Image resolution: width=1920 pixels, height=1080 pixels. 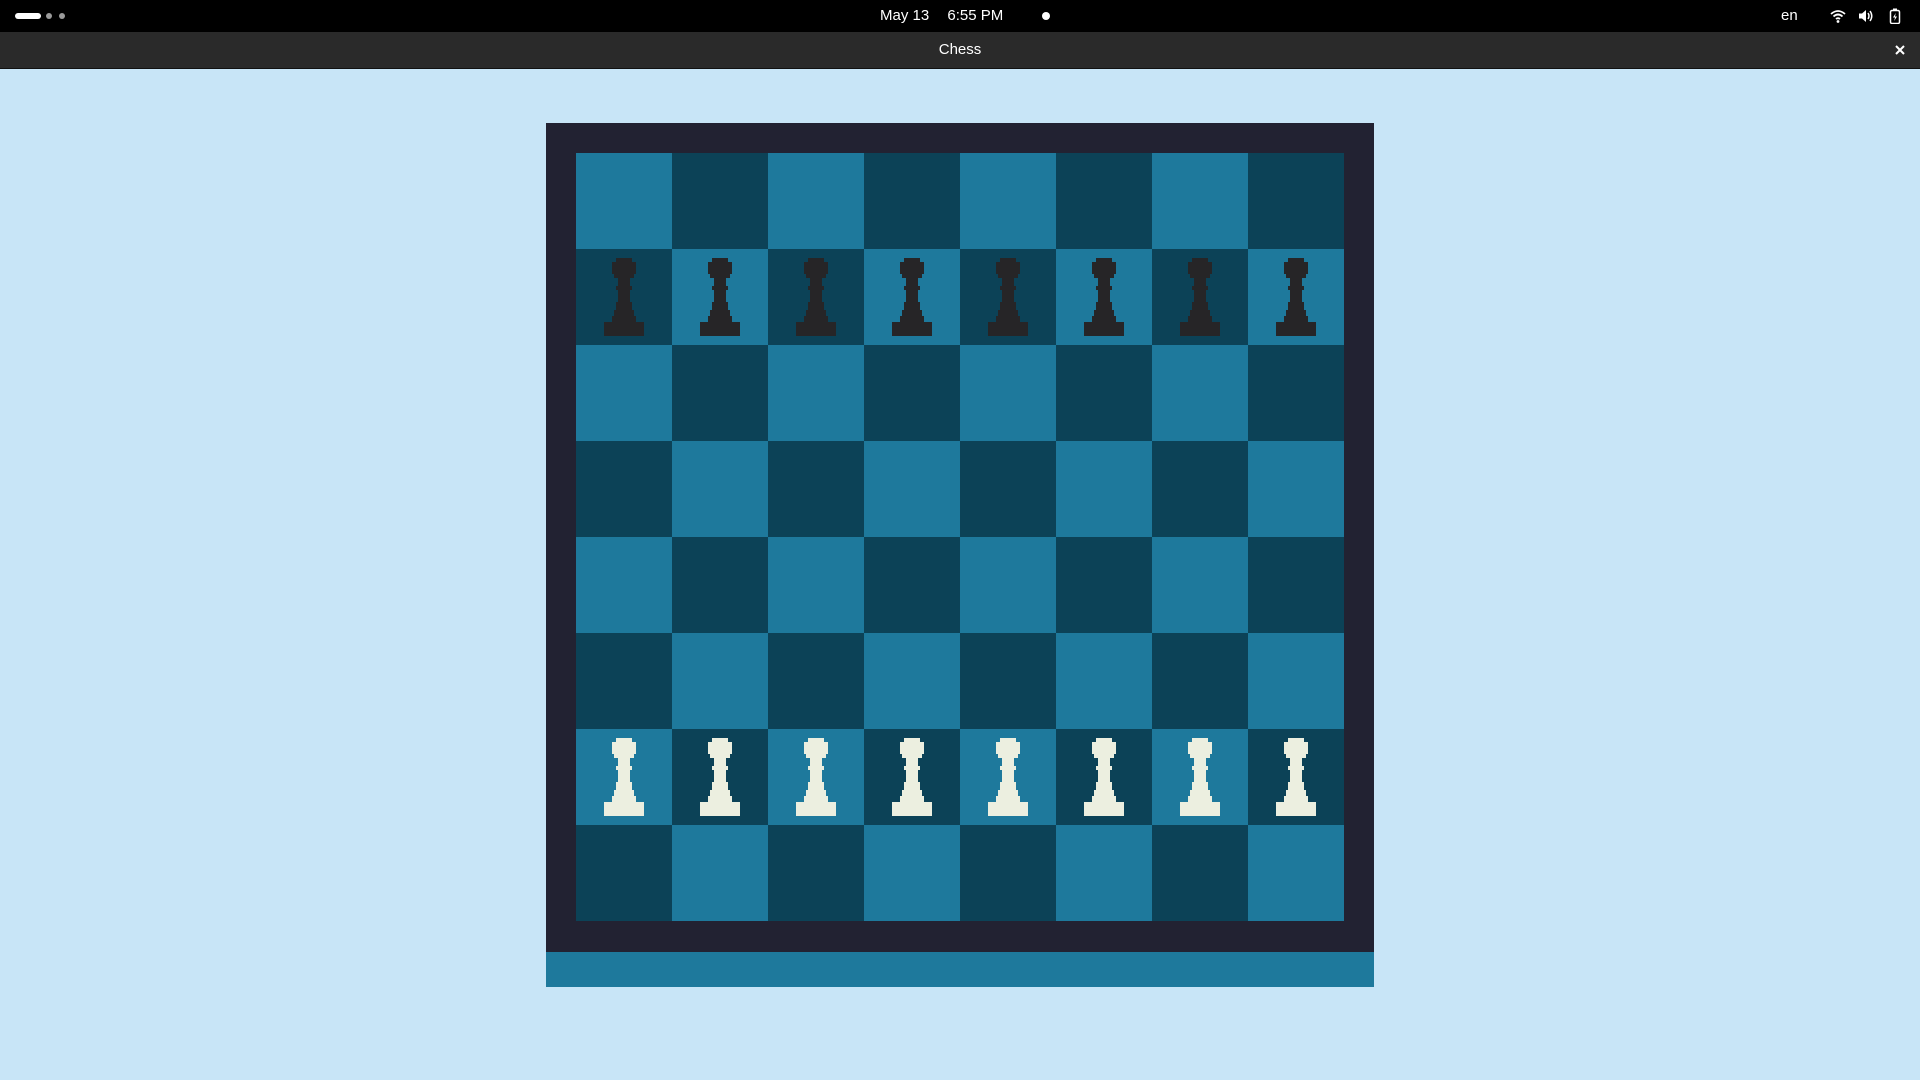 What do you see at coordinates (1296, 681) in the screenshot?
I see `square-h3` at bounding box center [1296, 681].